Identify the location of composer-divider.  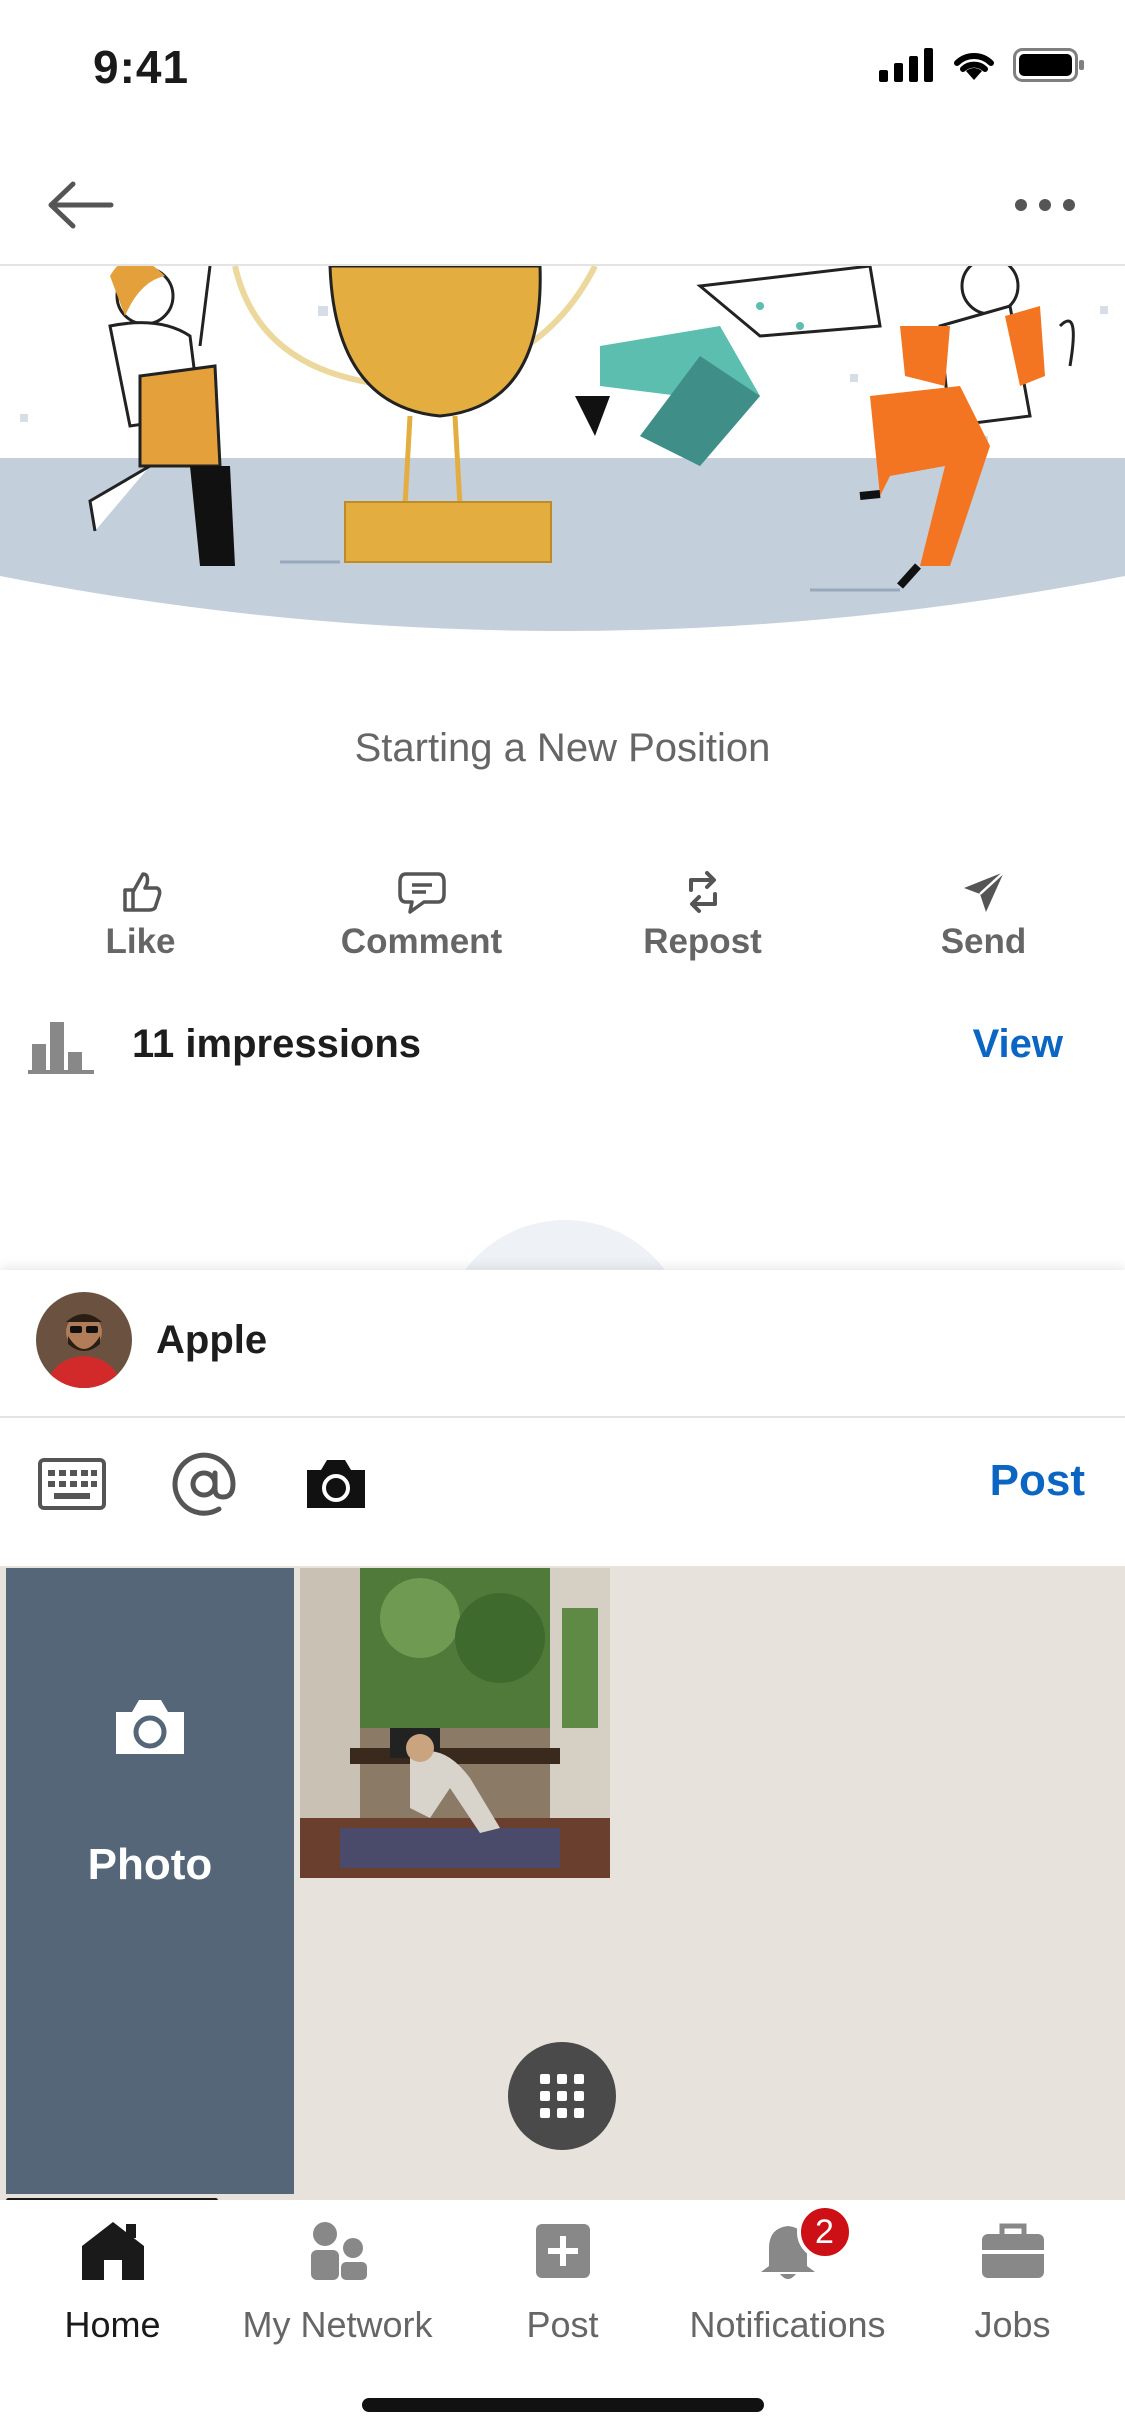
(562, 1417).